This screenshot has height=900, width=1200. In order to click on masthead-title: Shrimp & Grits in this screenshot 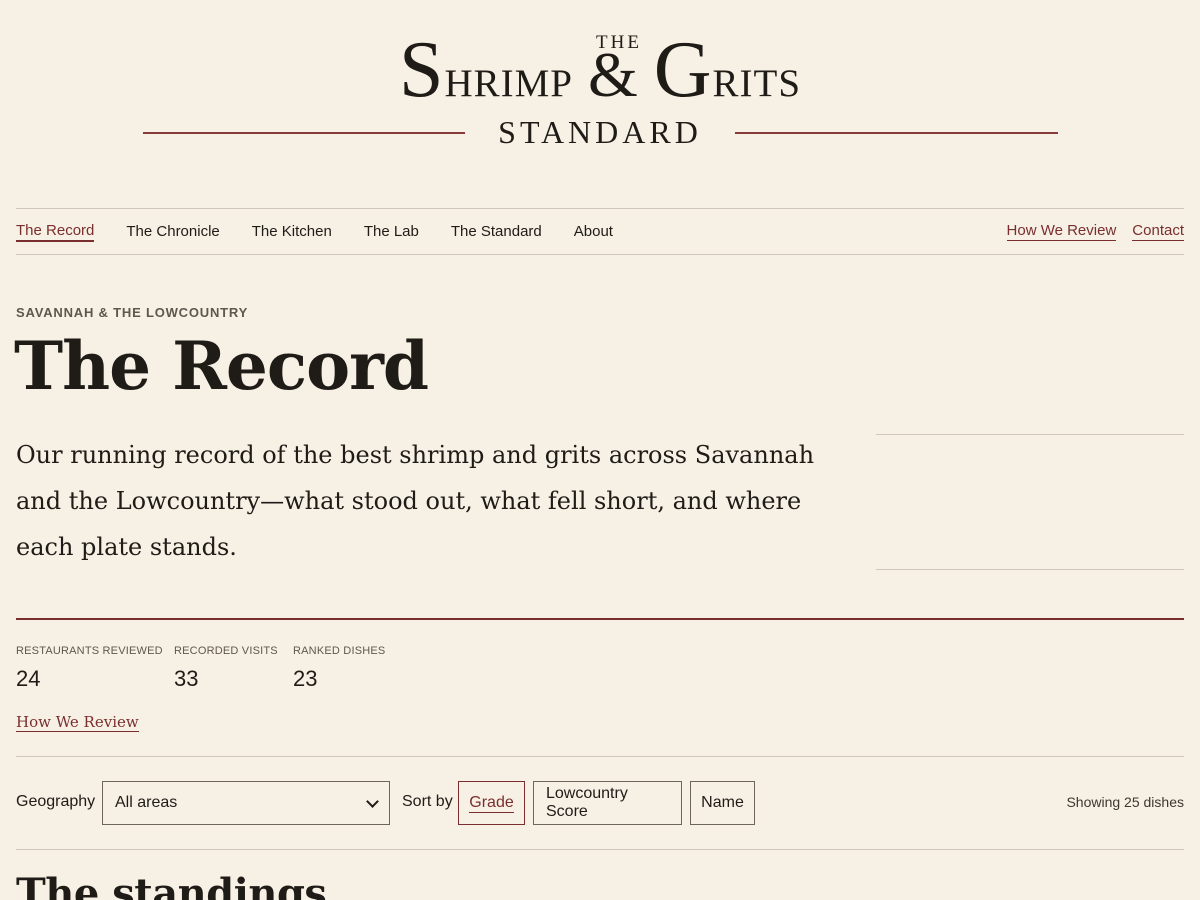, I will do `click(600, 70)`.